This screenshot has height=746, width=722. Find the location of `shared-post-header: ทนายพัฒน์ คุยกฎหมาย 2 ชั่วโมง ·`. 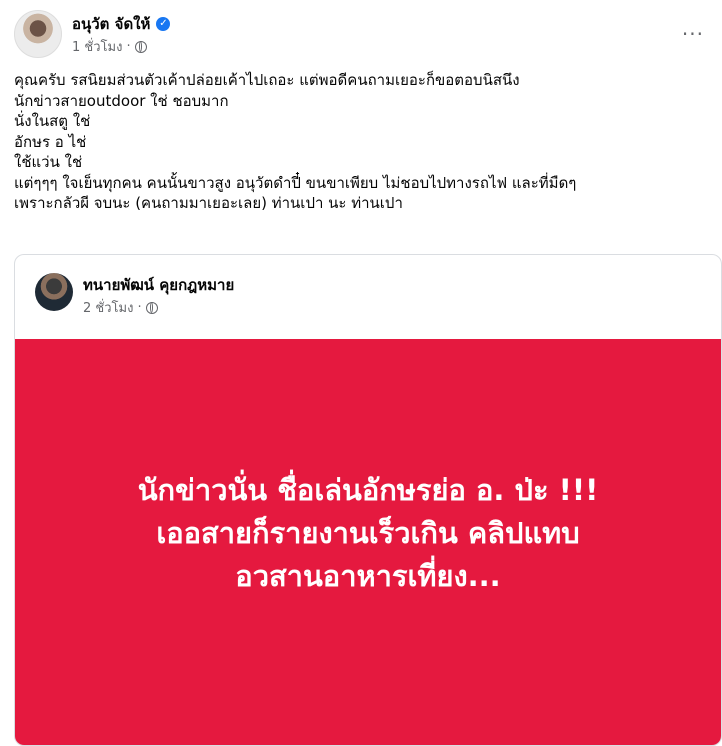

shared-post-header: ทนายพัฒน์ คุยกฎหมาย 2 ชั่วโมง · is located at coordinates (368, 297).